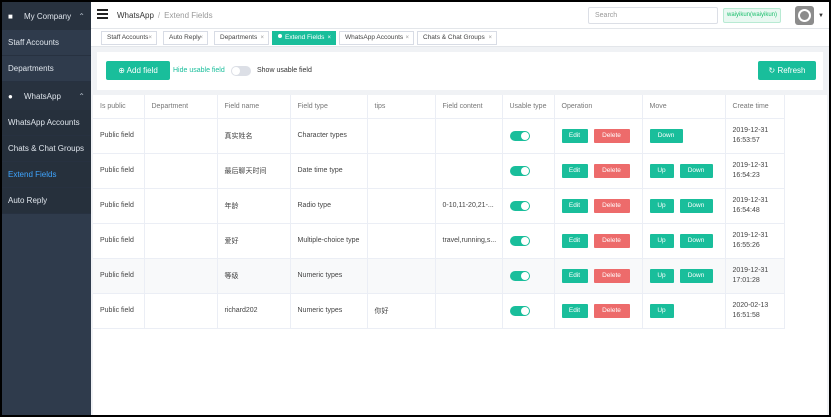  I want to click on refresh-button: ↻ Refresh, so click(787, 70).